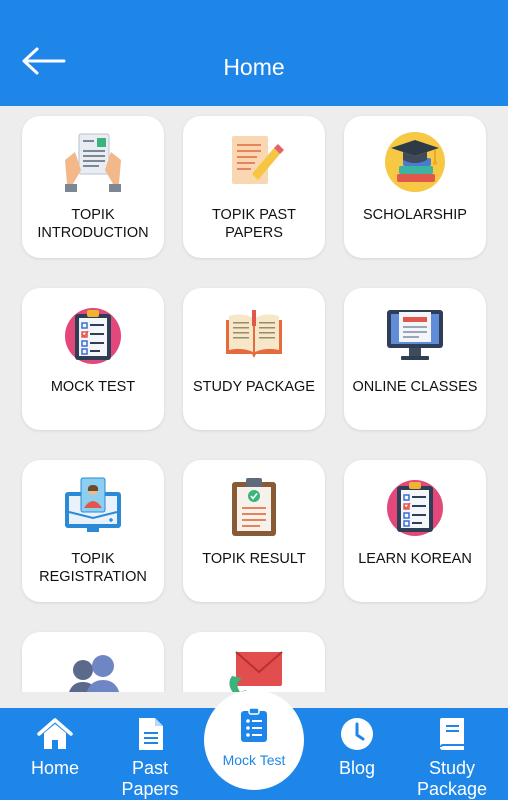  What do you see at coordinates (258, 160) in the screenshot?
I see `paper-pencil-icon` at bounding box center [258, 160].